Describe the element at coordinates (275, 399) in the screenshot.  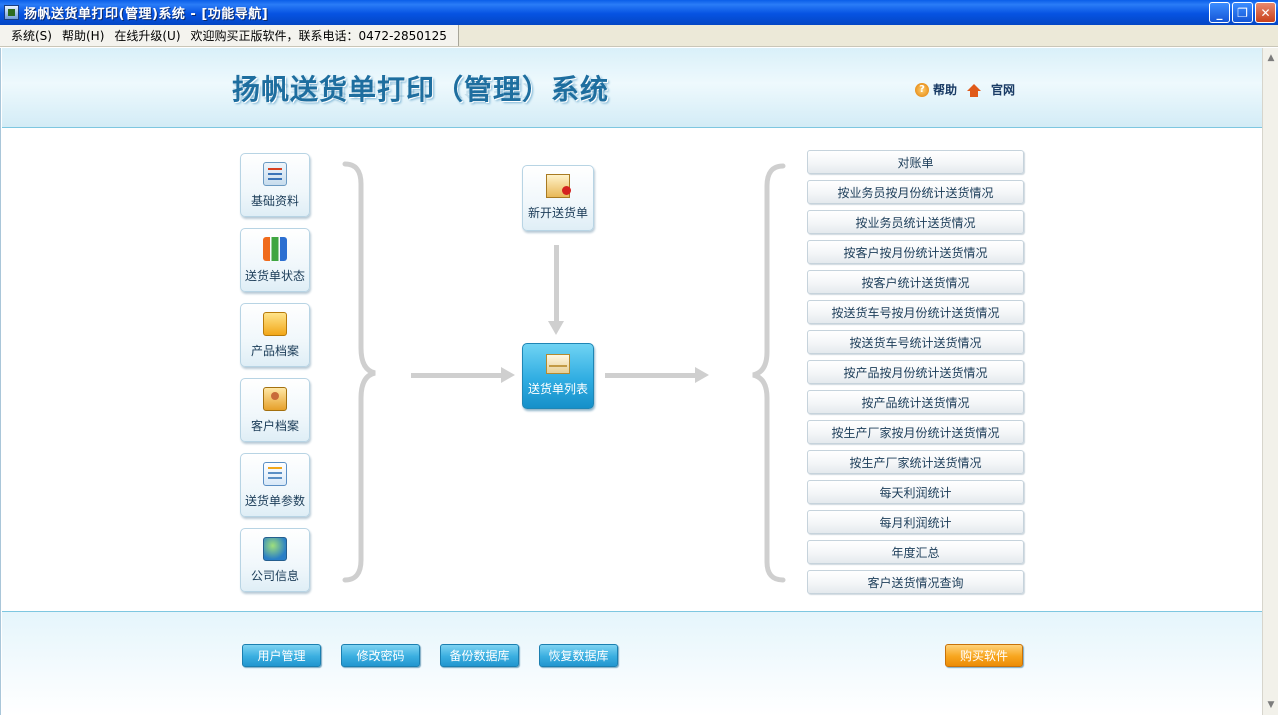
I see `customer-icon` at that location.